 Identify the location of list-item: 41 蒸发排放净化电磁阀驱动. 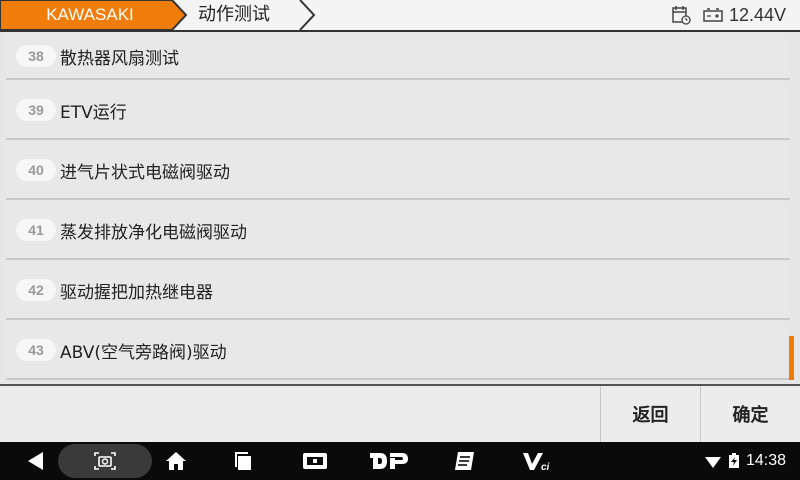
(398, 231).